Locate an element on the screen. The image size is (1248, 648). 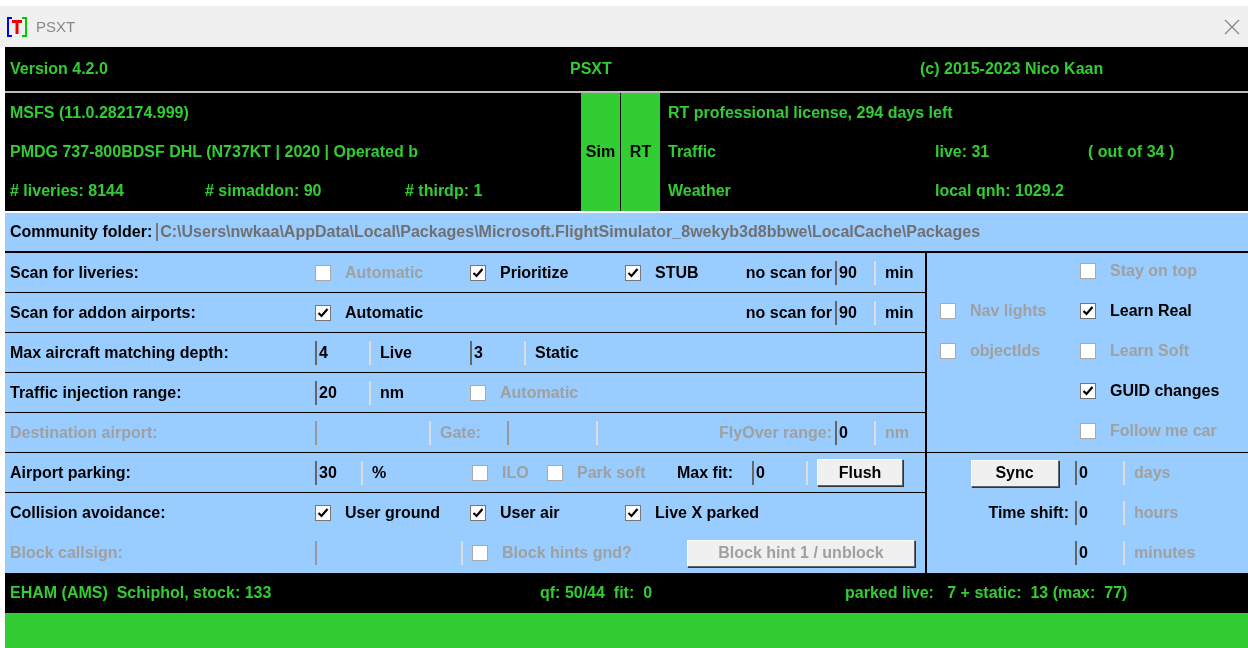
count-text: # thirdp: 1 is located at coordinates (444, 191).